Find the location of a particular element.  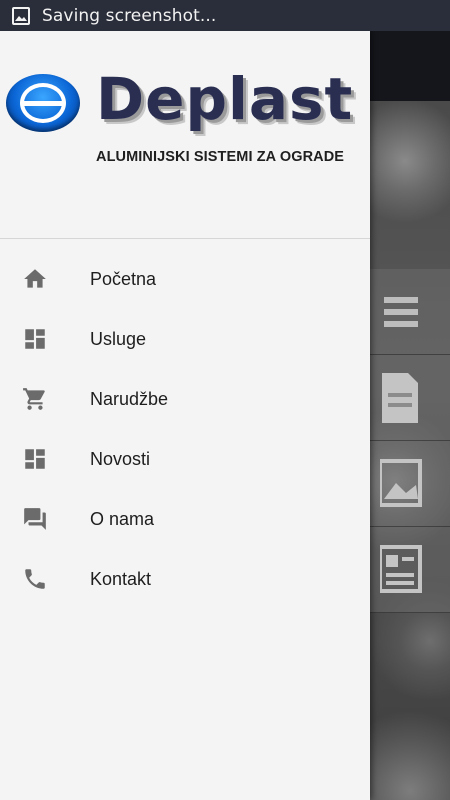

menu-item-novosti: Novosti is located at coordinates (185, 459).